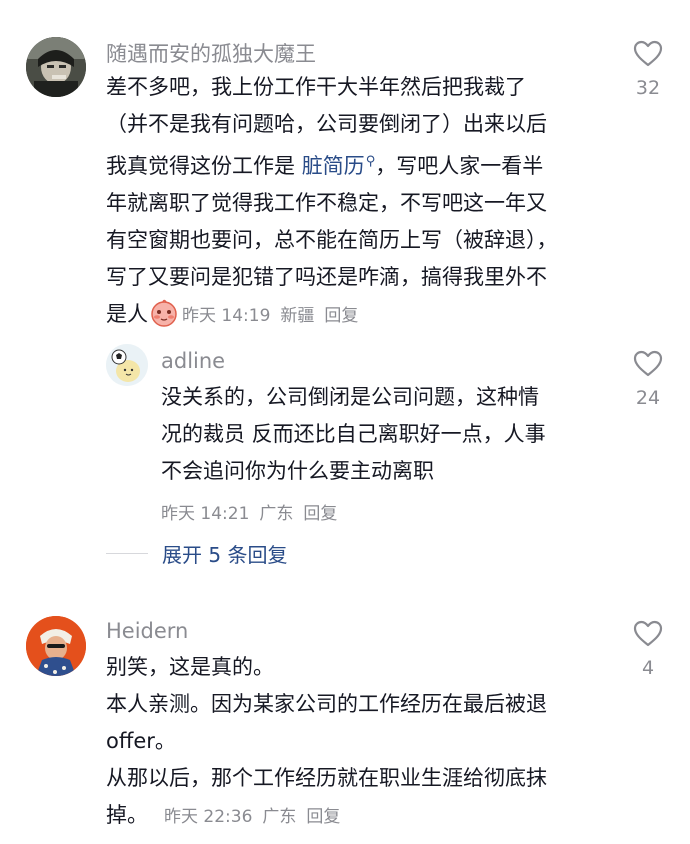 The image size is (690, 844). Describe the element at coordinates (127, 815) in the screenshot. I see `comment-line-part: 掉。` at that location.